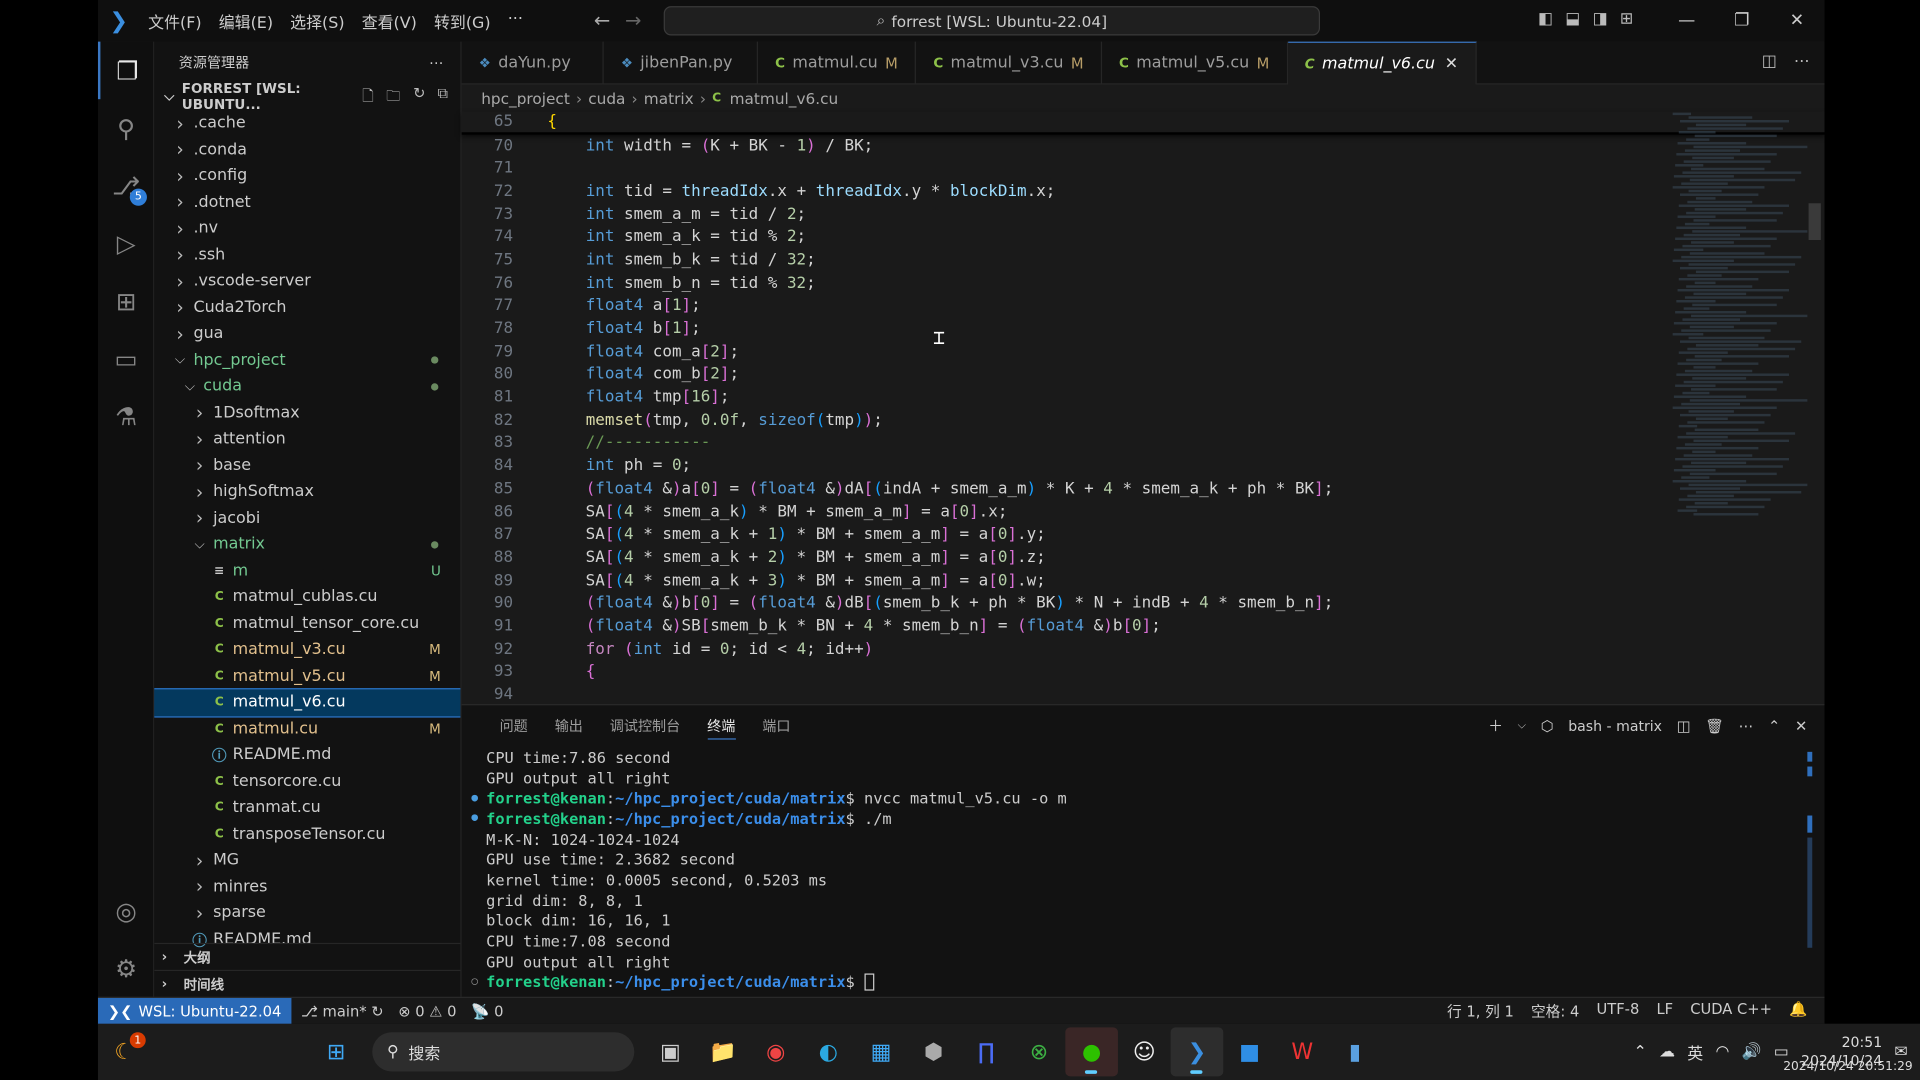 The width and height of the screenshot is (1920, 1080). I want to click on cursor-position: 行 1, 列 1, so click(1480, 1010).